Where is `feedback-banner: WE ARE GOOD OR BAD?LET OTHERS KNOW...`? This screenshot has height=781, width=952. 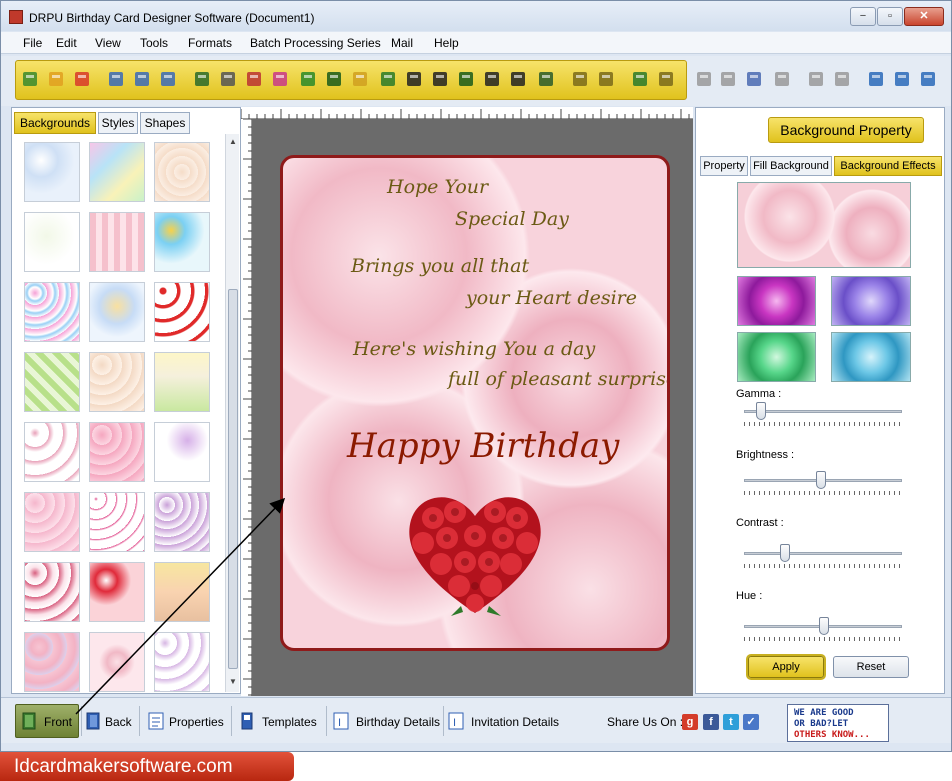 feedback-banner: WE ARE GOOD OR BAD?LET OTHERS KNOW... is located at coordinates (838, 723).